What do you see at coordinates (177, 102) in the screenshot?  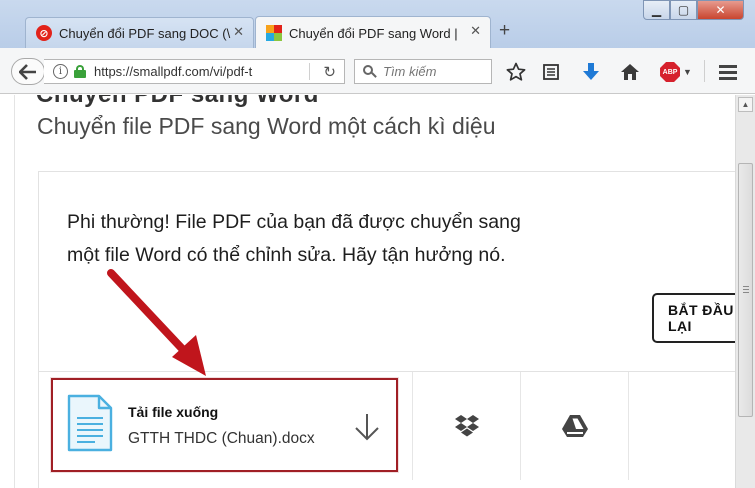 I see `page-heading: Chuyển PDF sang Word` at bounding box center [177, 102].